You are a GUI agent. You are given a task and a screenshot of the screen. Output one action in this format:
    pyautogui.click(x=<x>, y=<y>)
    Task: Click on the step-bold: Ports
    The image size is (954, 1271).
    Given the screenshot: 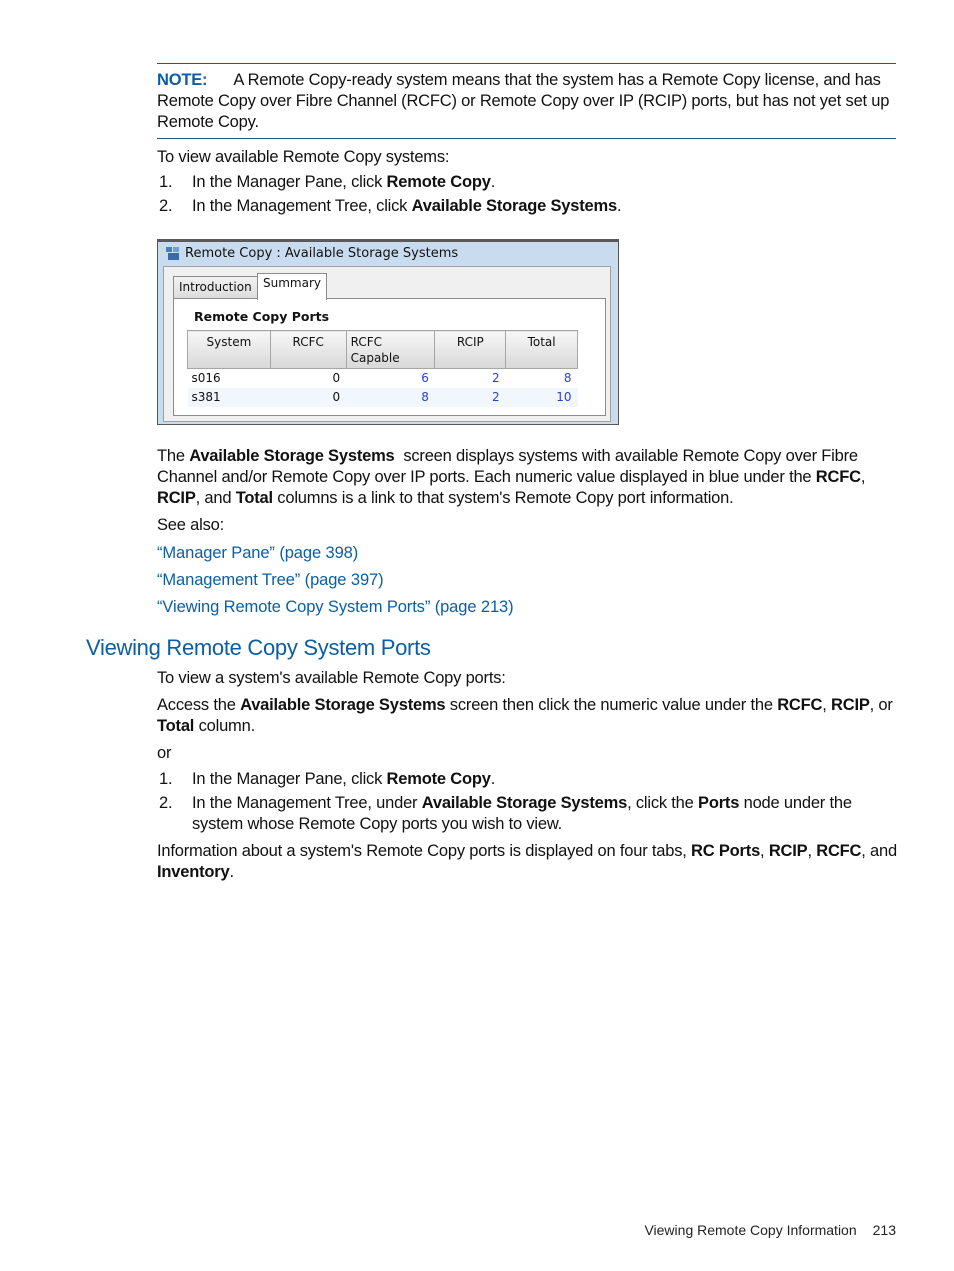 What is the action you would take?
    pyautogui.click(x=719, y=803)
    